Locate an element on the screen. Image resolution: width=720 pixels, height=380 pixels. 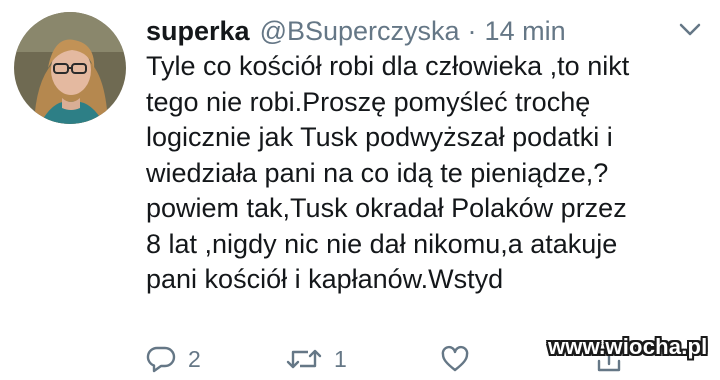
chevron-down-icon is located at coordinates (690, 30).